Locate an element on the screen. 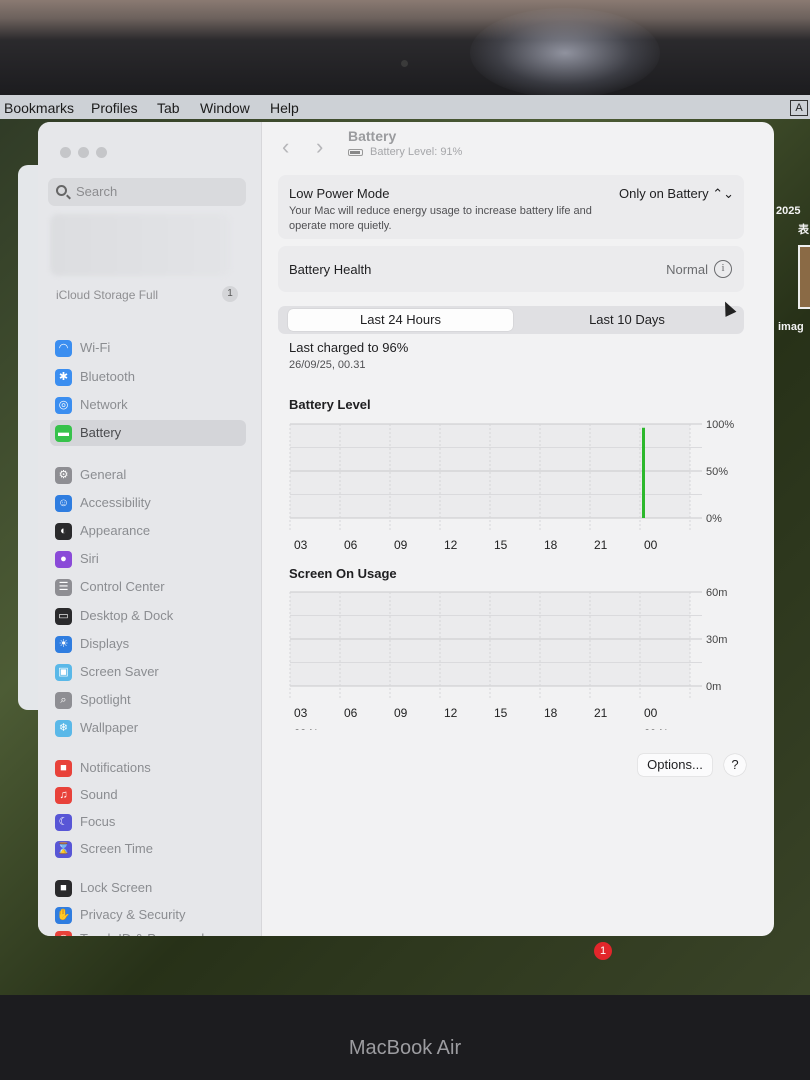  forward-chevron-icon: › is located at coordinates (319, 147).